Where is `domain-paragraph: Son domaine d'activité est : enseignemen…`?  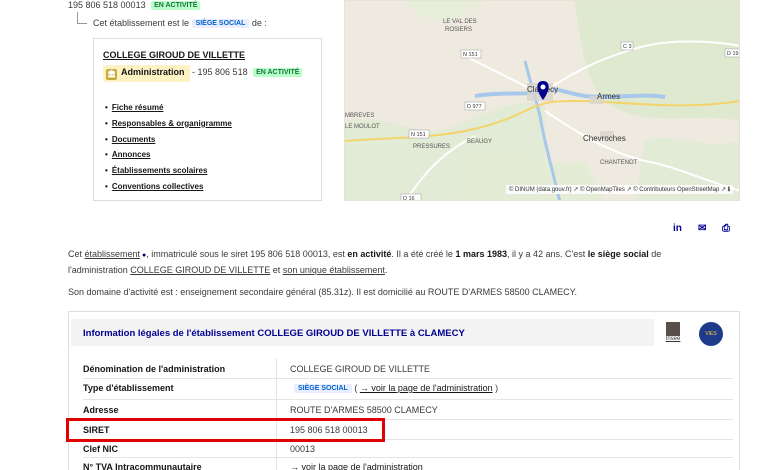
domain-paragraph: Son domaine d'activité est : enseignemen… is located at coordinates (323, 292).